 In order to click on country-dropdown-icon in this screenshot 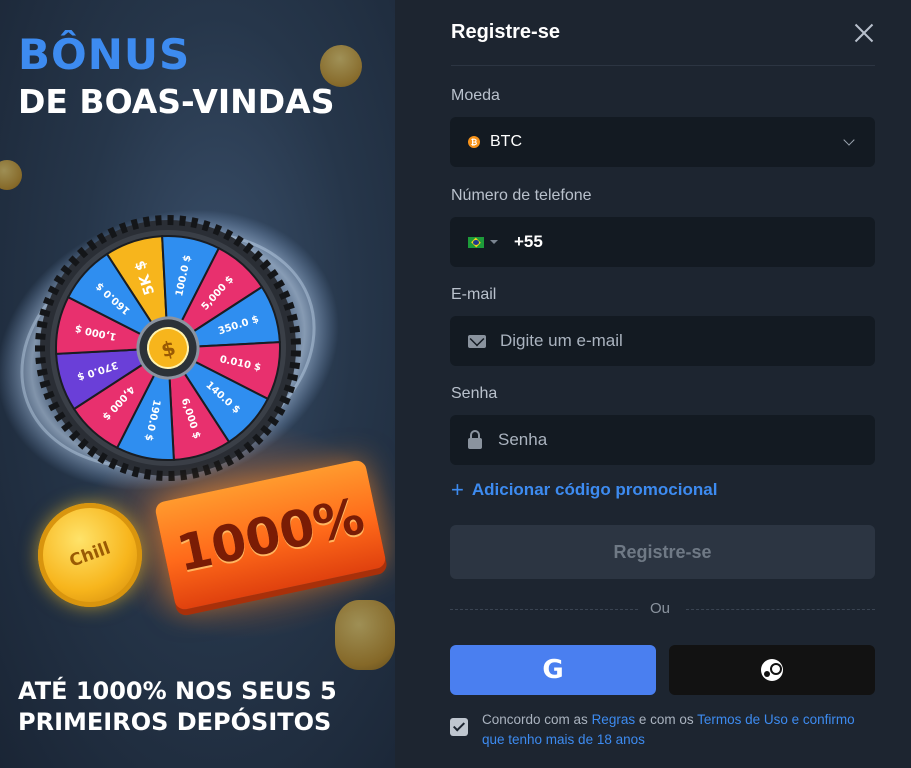, I will do `click(494, 242)`.